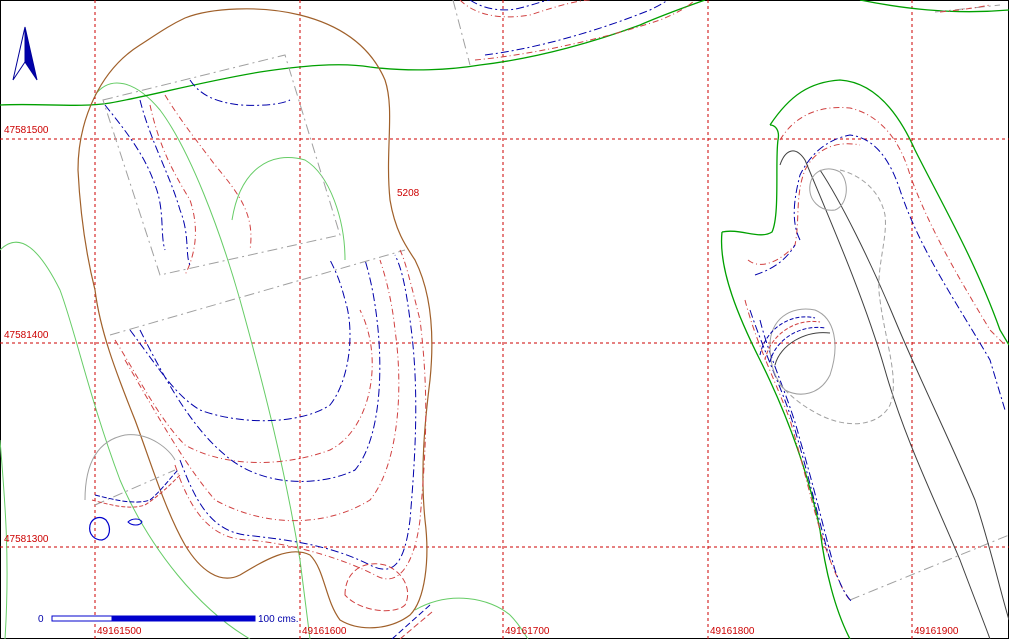 The height and width of the screenshot is (639, 1009). What do you see at coordinates (324, 631) in the screenshot?
I see `easting-label-49161600: 49161600` at bounding box center [324, 631].